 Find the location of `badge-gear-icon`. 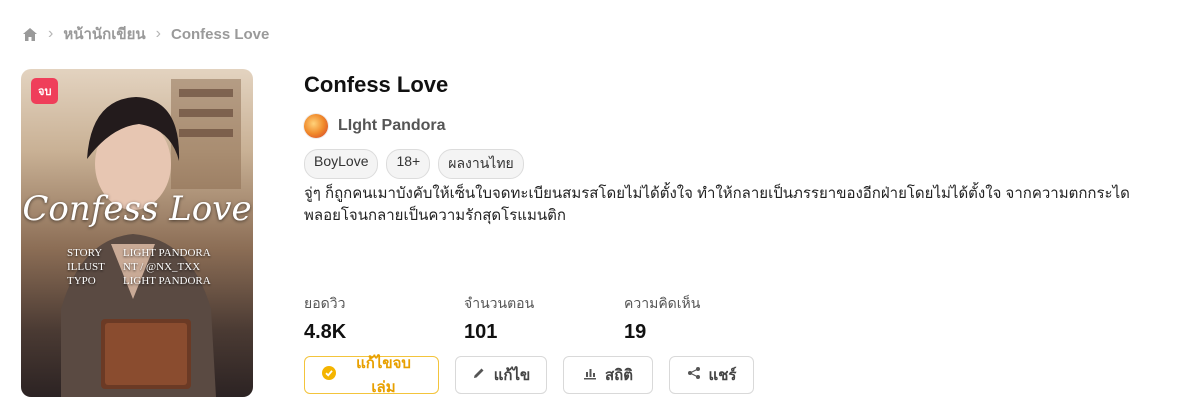

badge-gear-icon is located at coordinates (329, 375).